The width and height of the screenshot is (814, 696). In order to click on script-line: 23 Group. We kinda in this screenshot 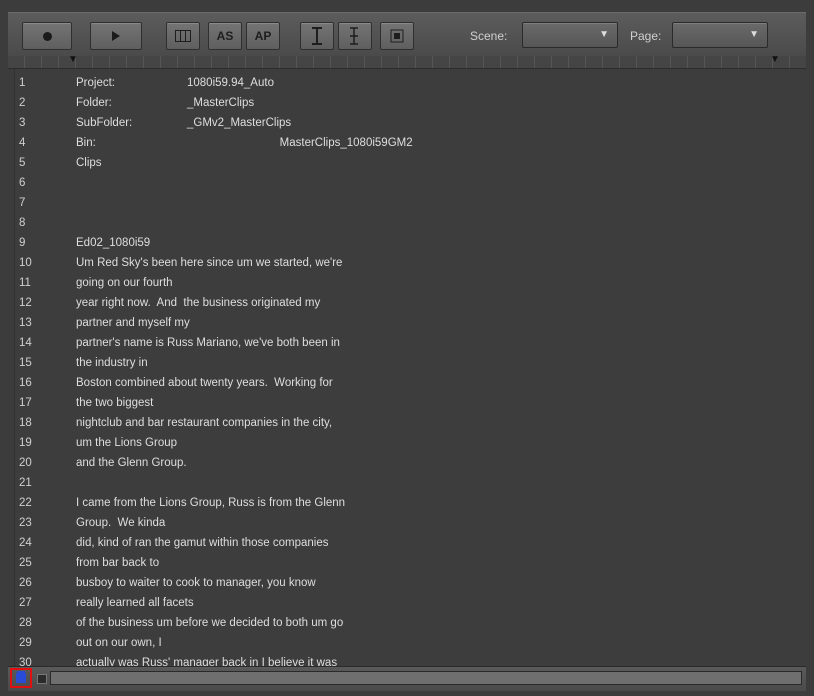, I will do `click(410, 523)`.